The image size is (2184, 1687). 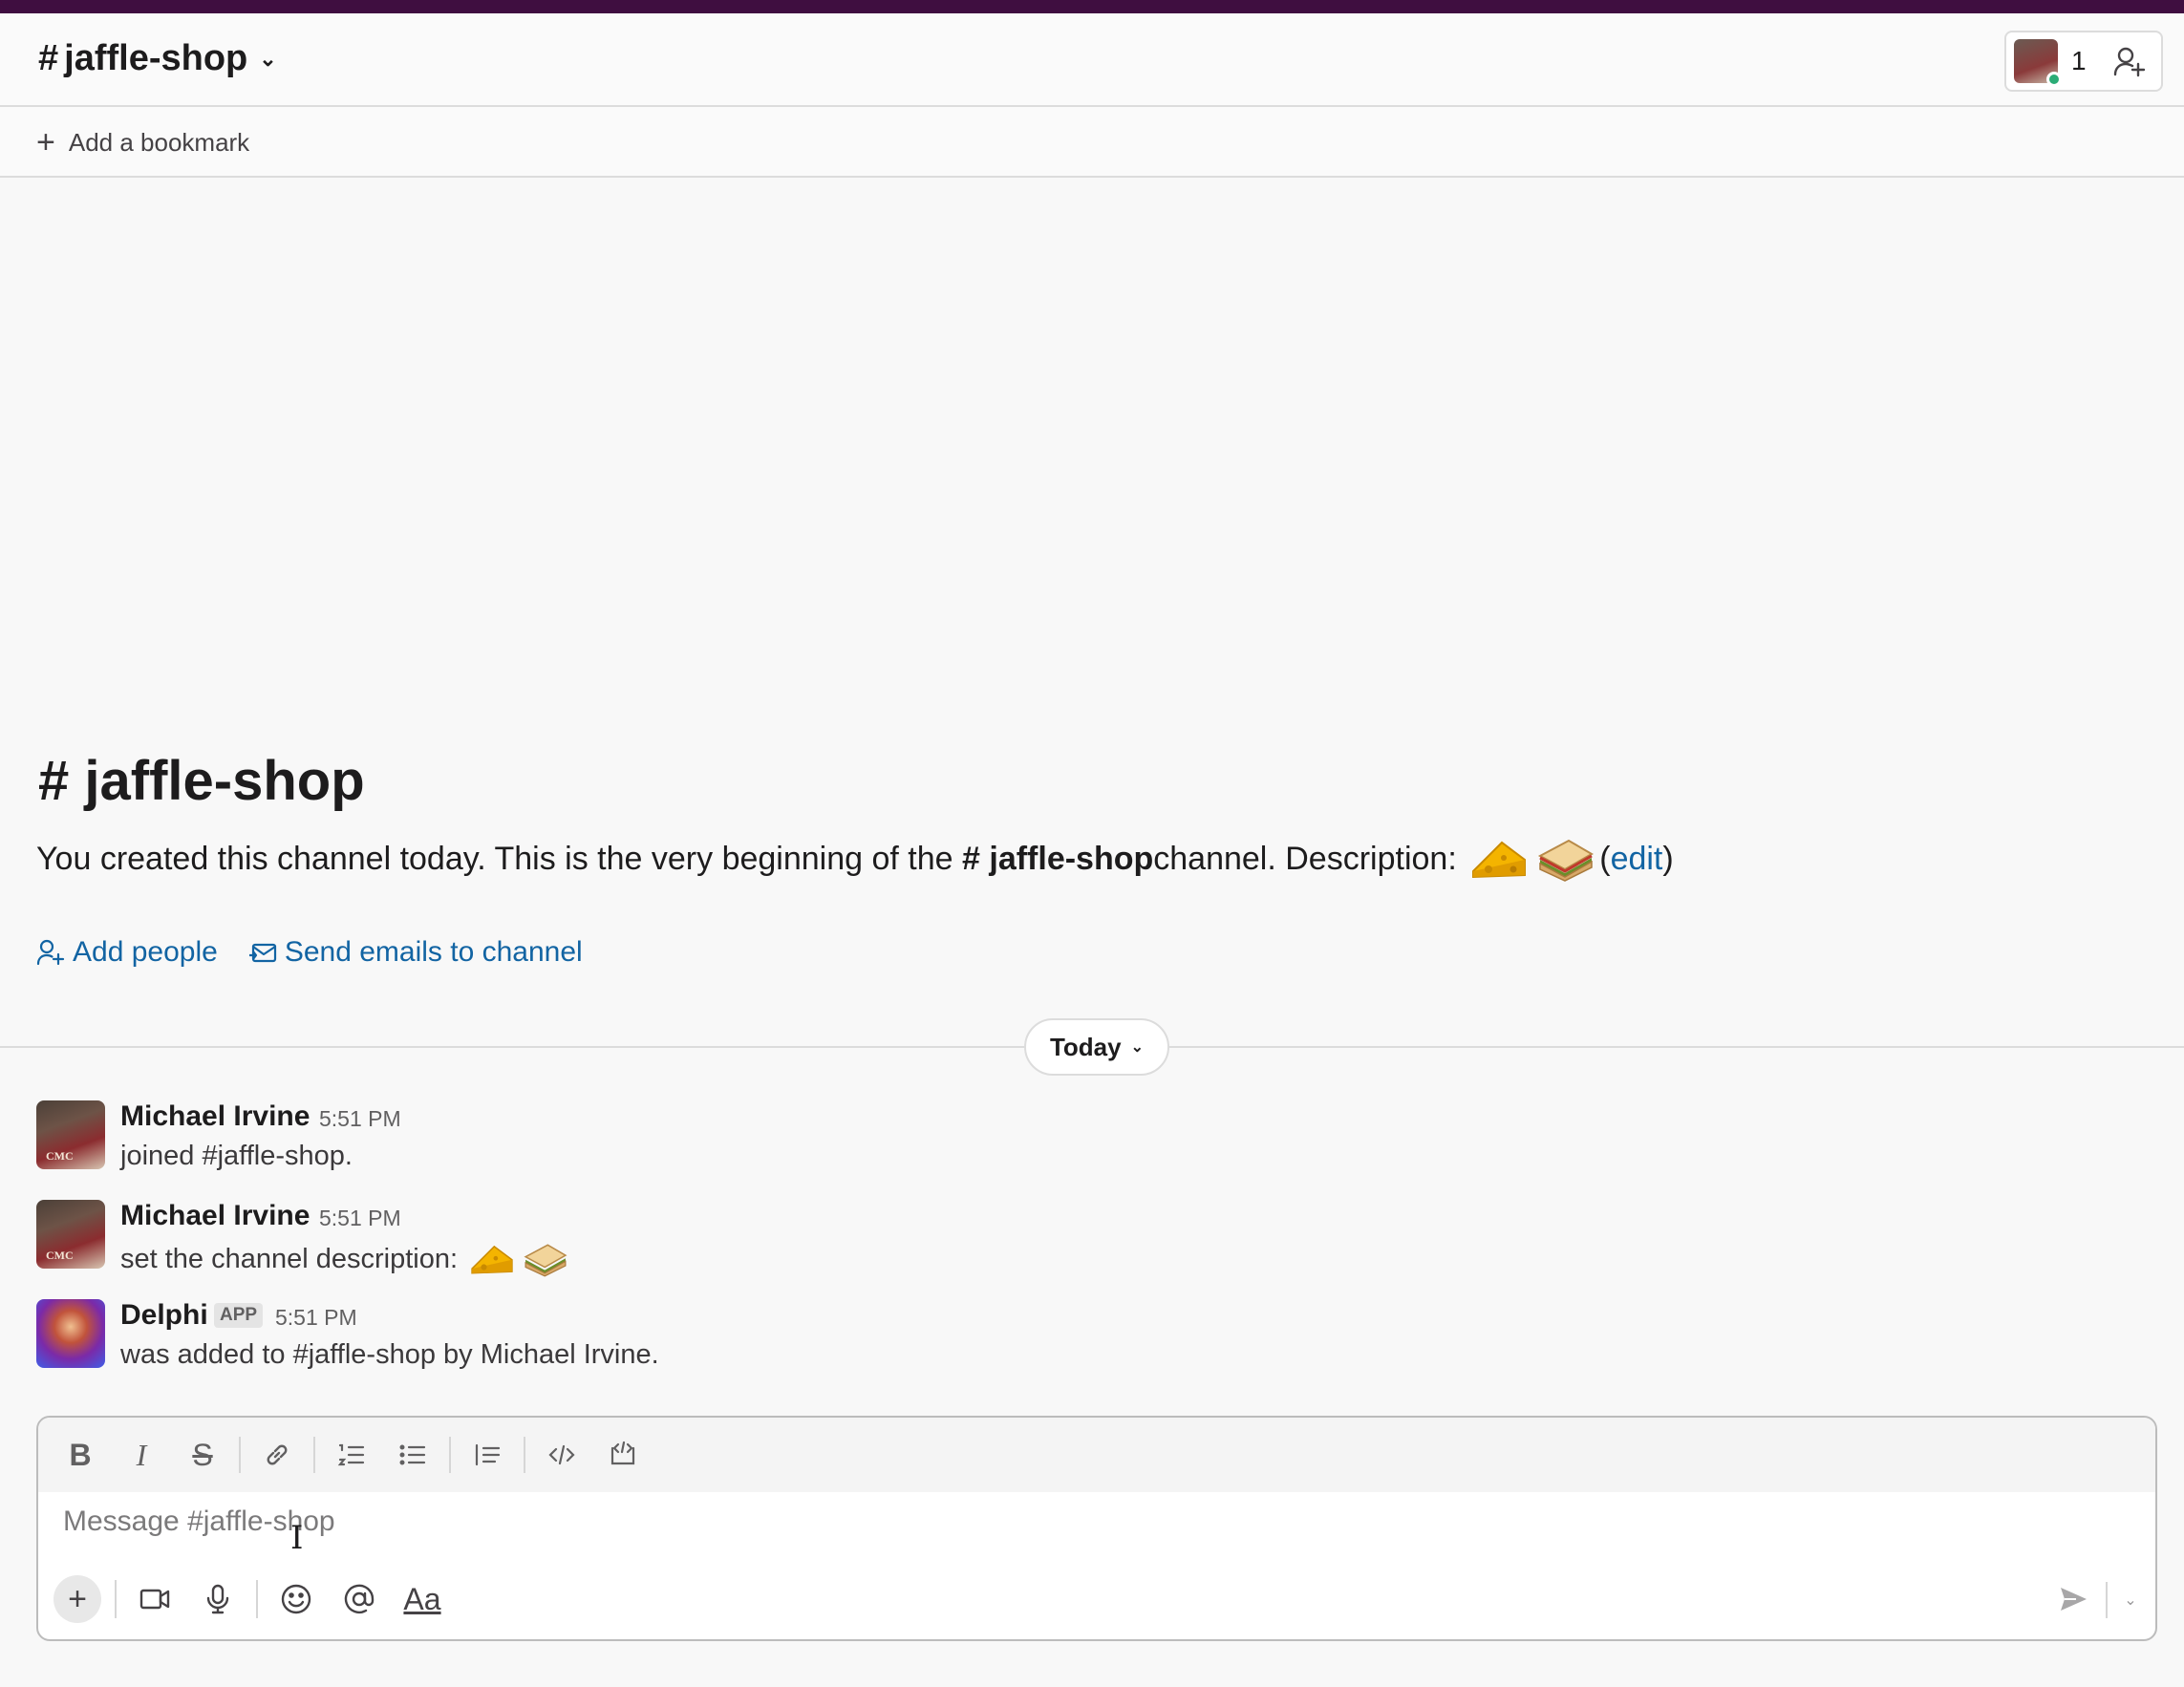 I want to click on message-composer: B I S Message #jaffle-shop I + Aa ⌄, so click(x=1097, y=1529).